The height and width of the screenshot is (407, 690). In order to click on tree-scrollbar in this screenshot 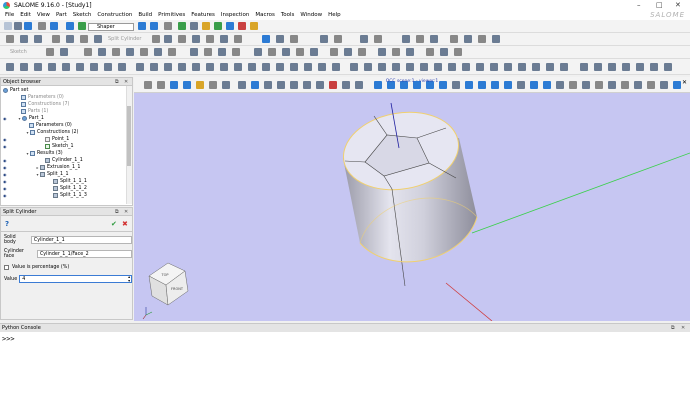, I will do `click(129, 145)`.